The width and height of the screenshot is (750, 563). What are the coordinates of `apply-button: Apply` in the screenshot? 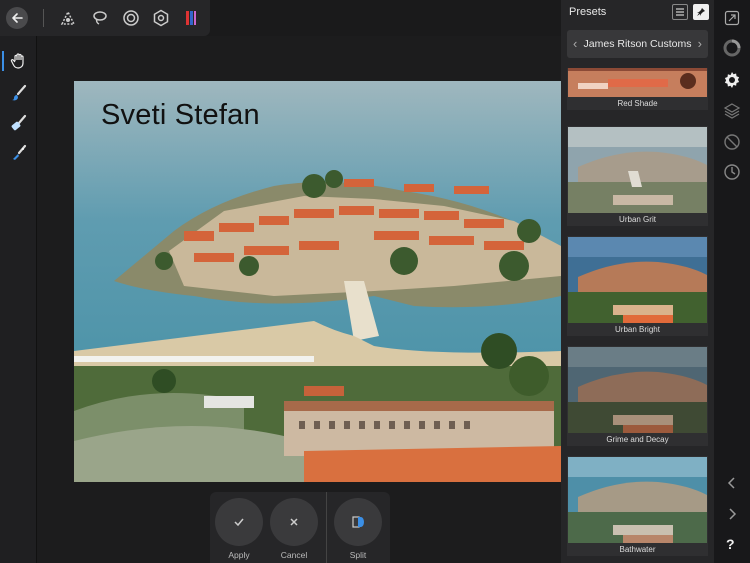 It's located at (239, 529).